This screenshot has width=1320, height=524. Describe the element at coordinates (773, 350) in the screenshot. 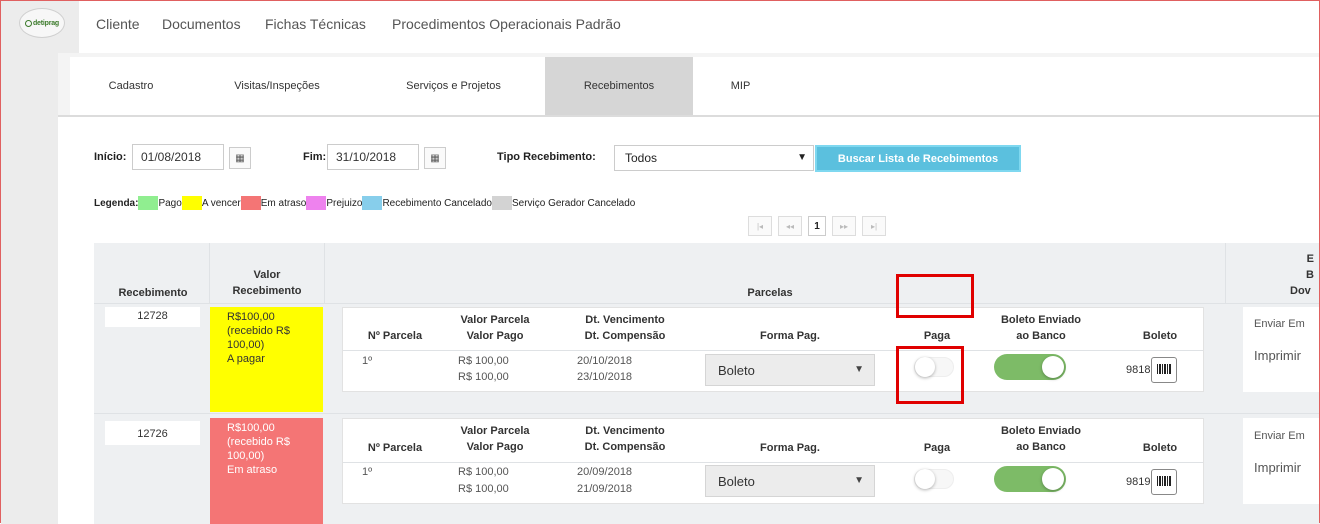

I see `inner-header-divider` at that location.